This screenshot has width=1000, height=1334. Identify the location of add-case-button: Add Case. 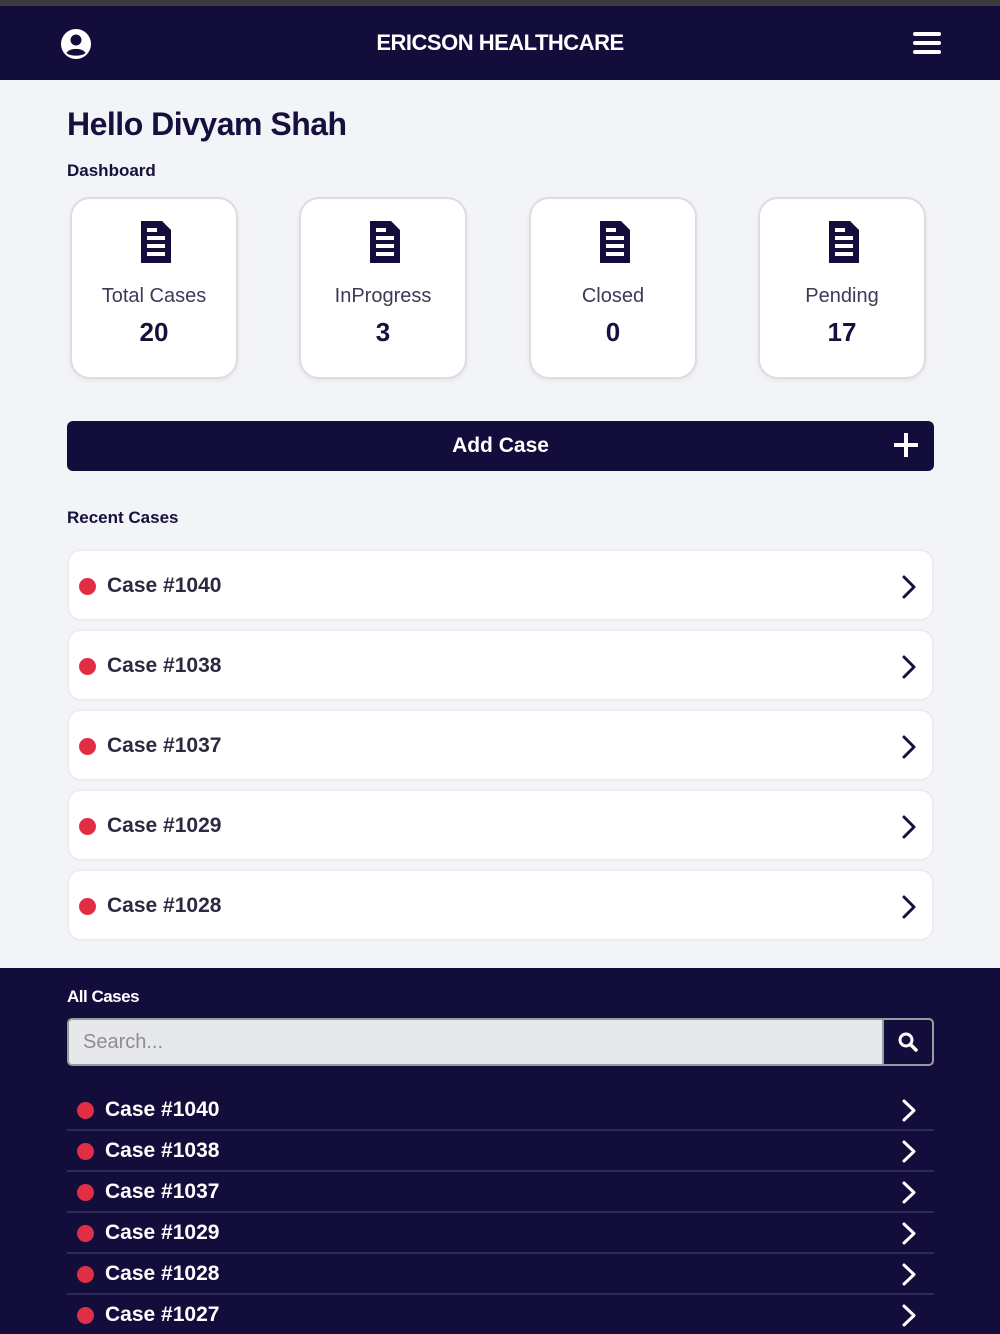
(500, 446).